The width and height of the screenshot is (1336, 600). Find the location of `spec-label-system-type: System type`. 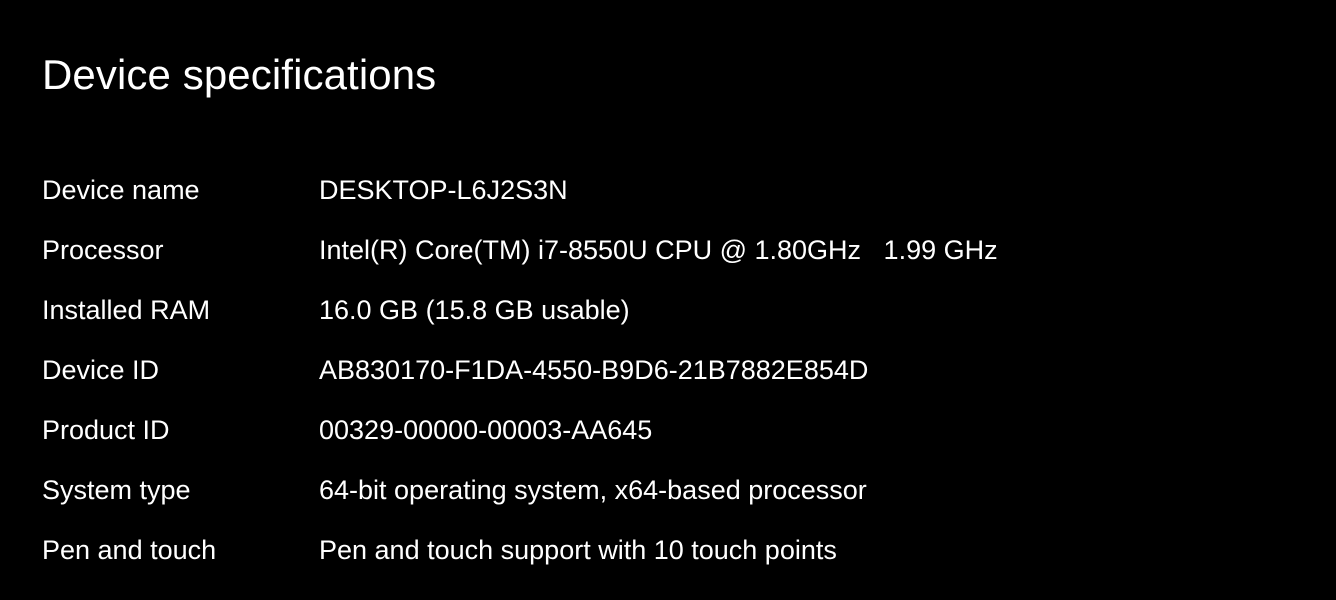

spec-label-system-type: System type is located at coordinates (116, 490).